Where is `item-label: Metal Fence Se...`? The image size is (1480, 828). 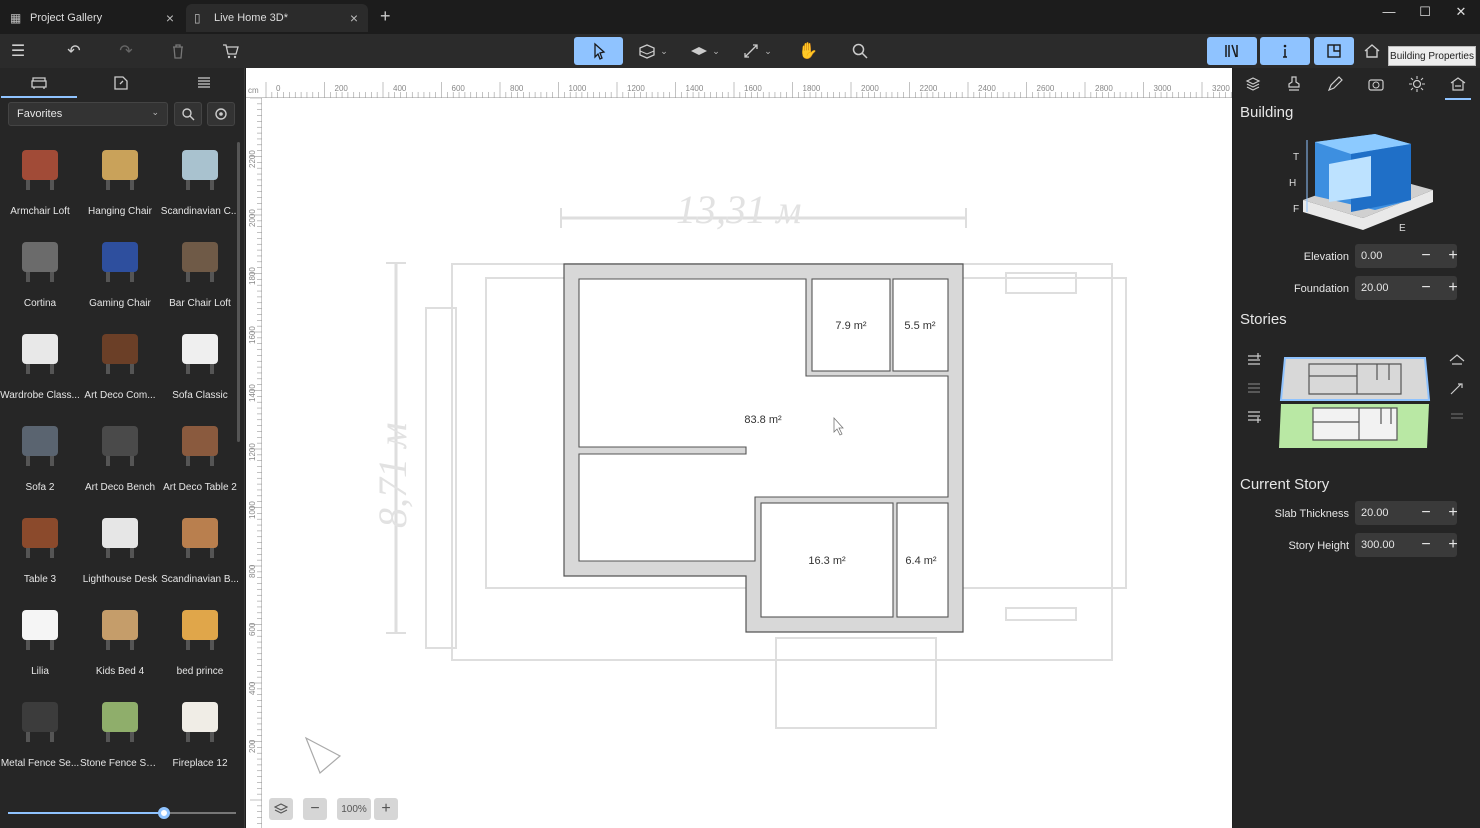 item-label: Metal Fence Se... is located at coordinates (40, 763).